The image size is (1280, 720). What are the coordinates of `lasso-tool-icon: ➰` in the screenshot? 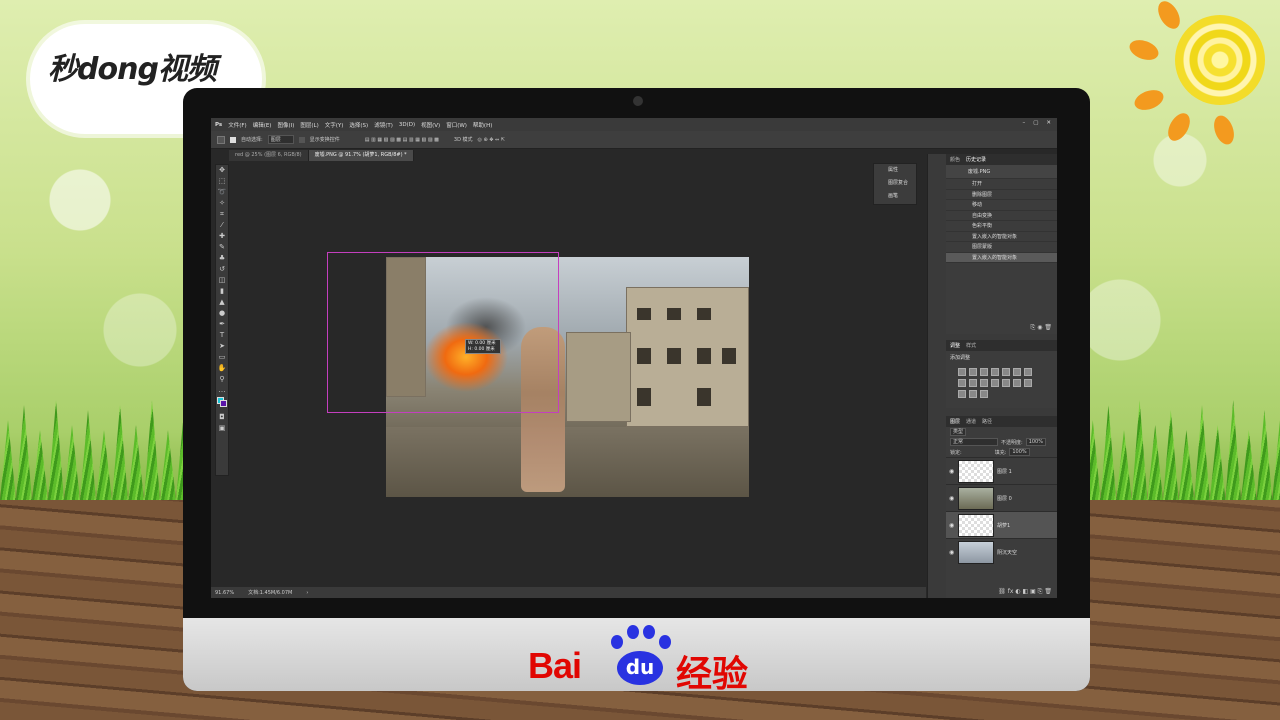 It's located at (222, 192).